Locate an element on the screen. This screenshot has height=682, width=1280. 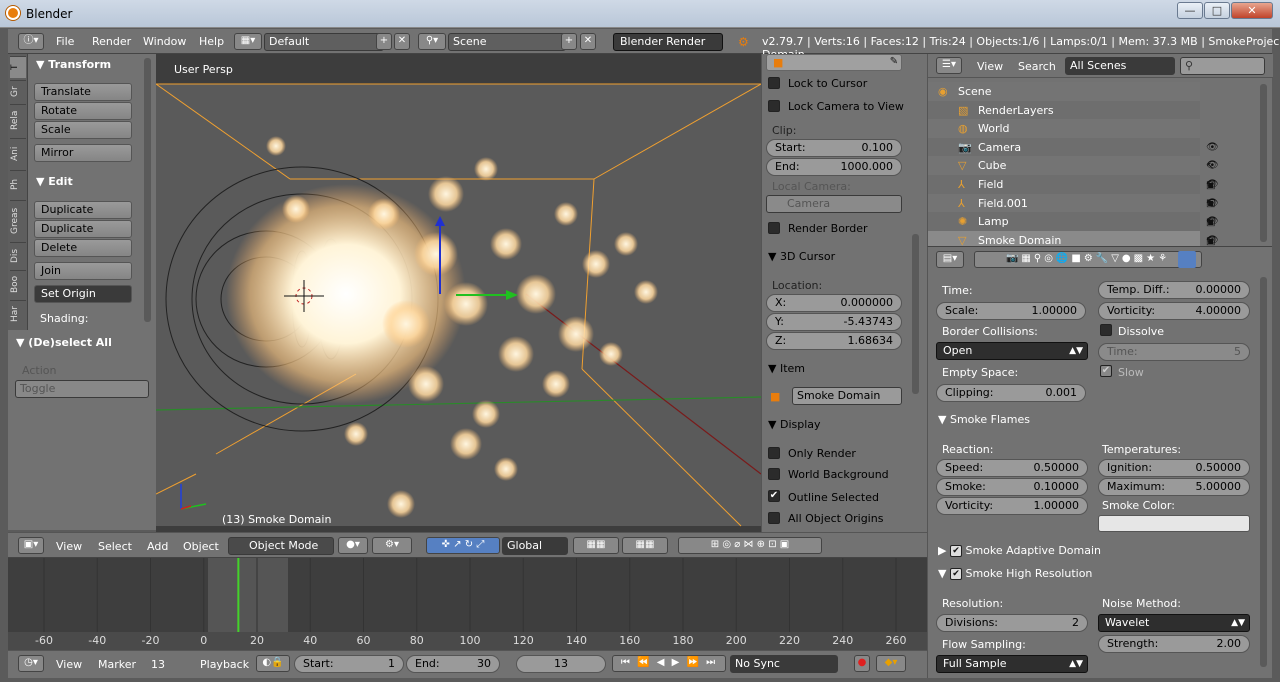
only-render-checkbox is located at coordinates (774, 453).